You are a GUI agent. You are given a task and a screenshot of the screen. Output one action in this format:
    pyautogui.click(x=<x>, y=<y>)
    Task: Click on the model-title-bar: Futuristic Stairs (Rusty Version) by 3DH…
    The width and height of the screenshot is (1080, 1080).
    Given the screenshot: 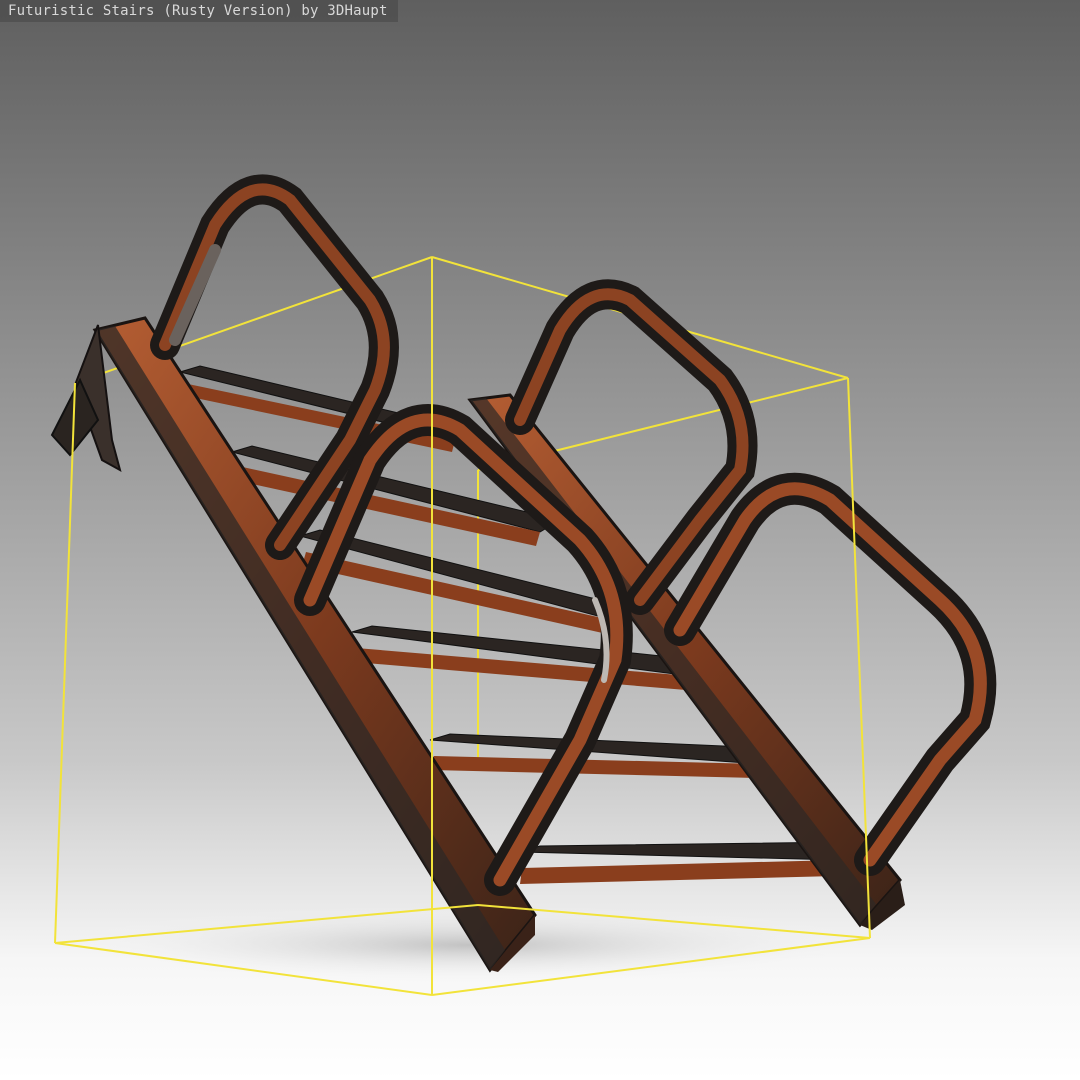 What is the action you would take?
    pyautogui.click(x=199, y=11)
    